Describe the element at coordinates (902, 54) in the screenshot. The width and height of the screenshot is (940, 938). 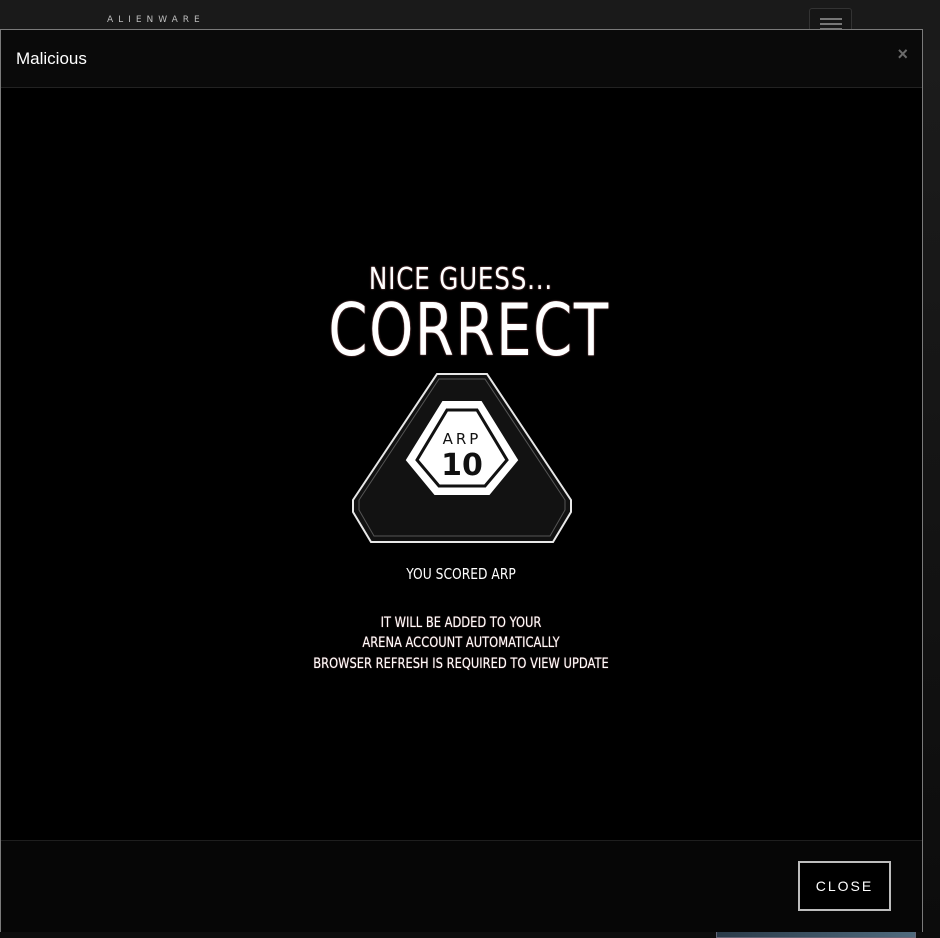
I see `close-icon: ×` at that location.